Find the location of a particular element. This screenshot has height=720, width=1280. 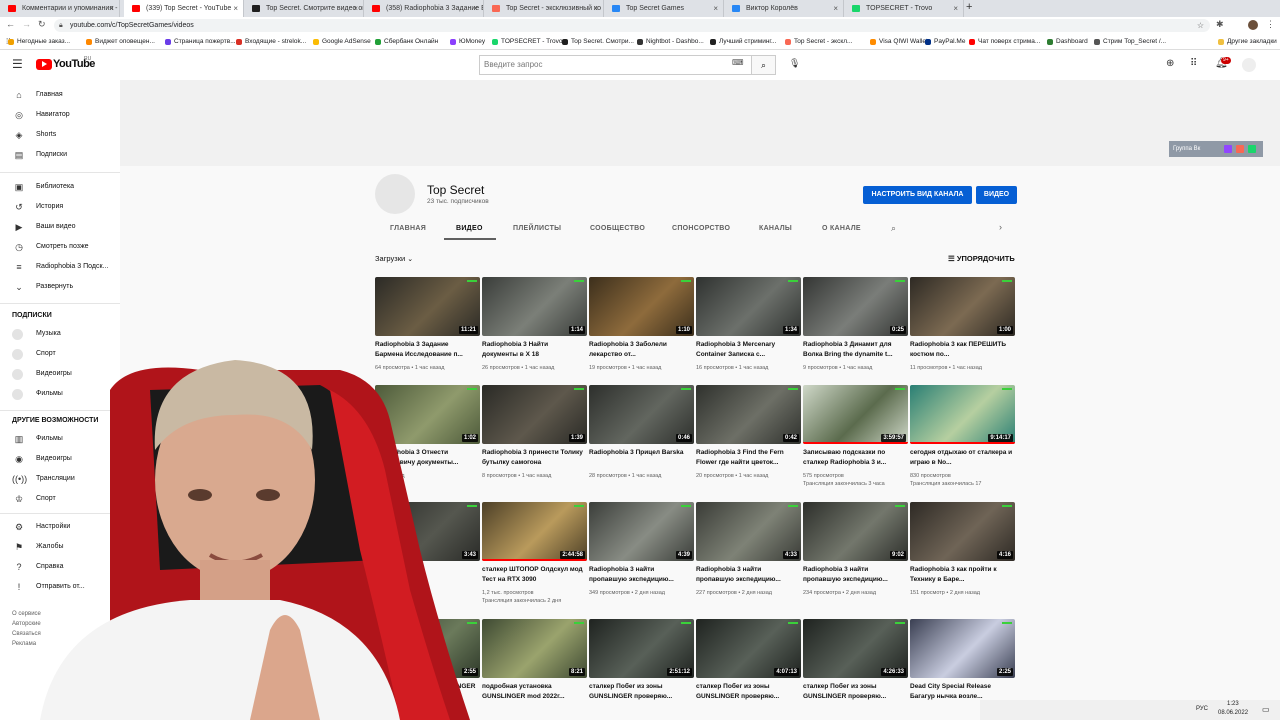

bookmark-item: Сбербанк Онлайн is located at coordinates (406, 41).